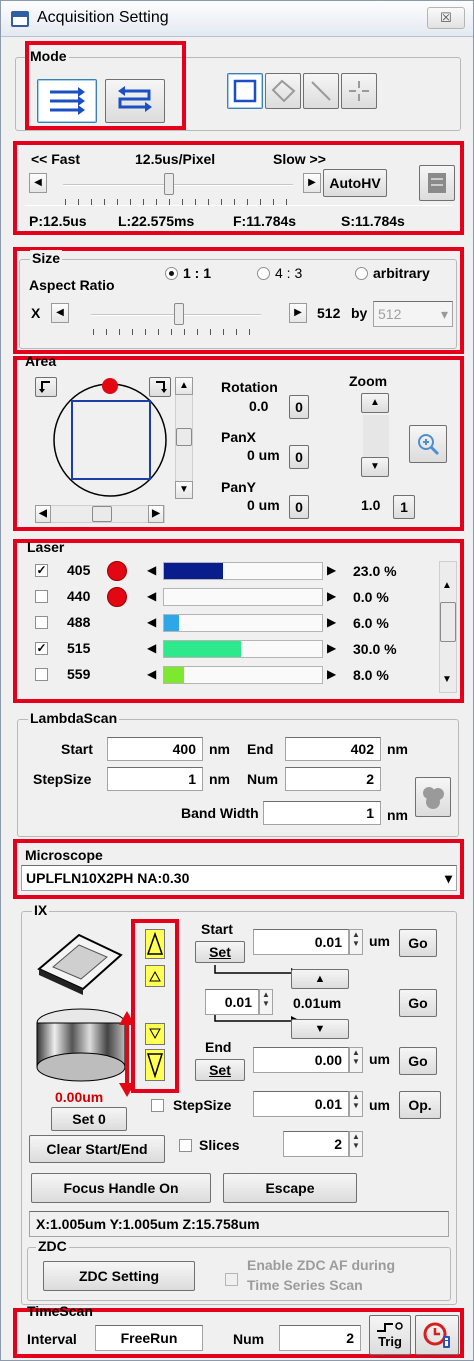 This screenshot has width=474, height=1361. What do you see at coordinates (299, 507) in the screenshot?
I see `pany-reset-button: 0` at bounding box center [299, 507].